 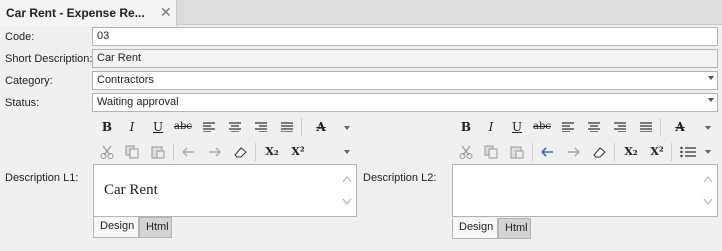 I want to click on list-icon, so click(x=688, y=152).